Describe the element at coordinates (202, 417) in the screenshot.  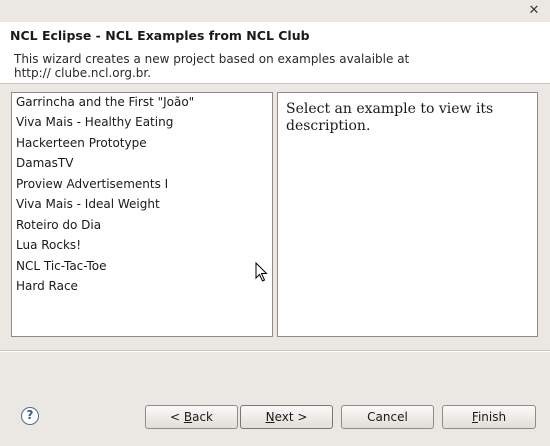
I see `back-label: ack` at that location.